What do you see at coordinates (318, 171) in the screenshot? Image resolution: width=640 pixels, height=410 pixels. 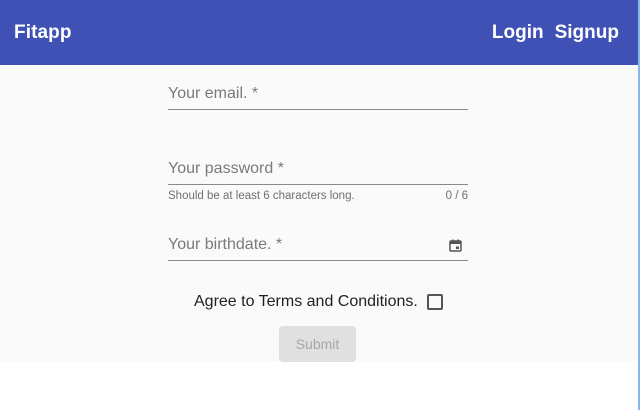 I see `password-input: Your password *` at bounding box center [318, 171].